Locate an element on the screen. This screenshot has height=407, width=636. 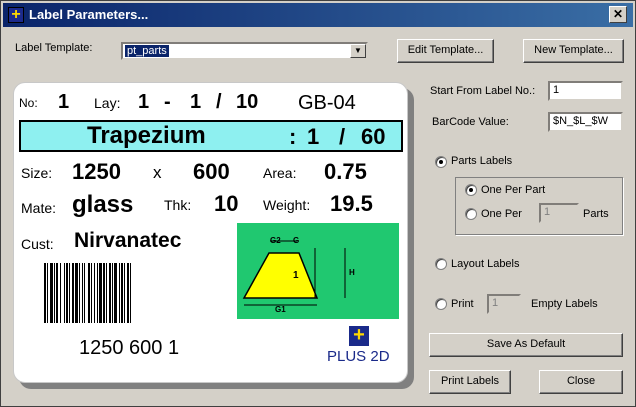
print-labels-button: Print Labels is located at coordinates (470, 382).